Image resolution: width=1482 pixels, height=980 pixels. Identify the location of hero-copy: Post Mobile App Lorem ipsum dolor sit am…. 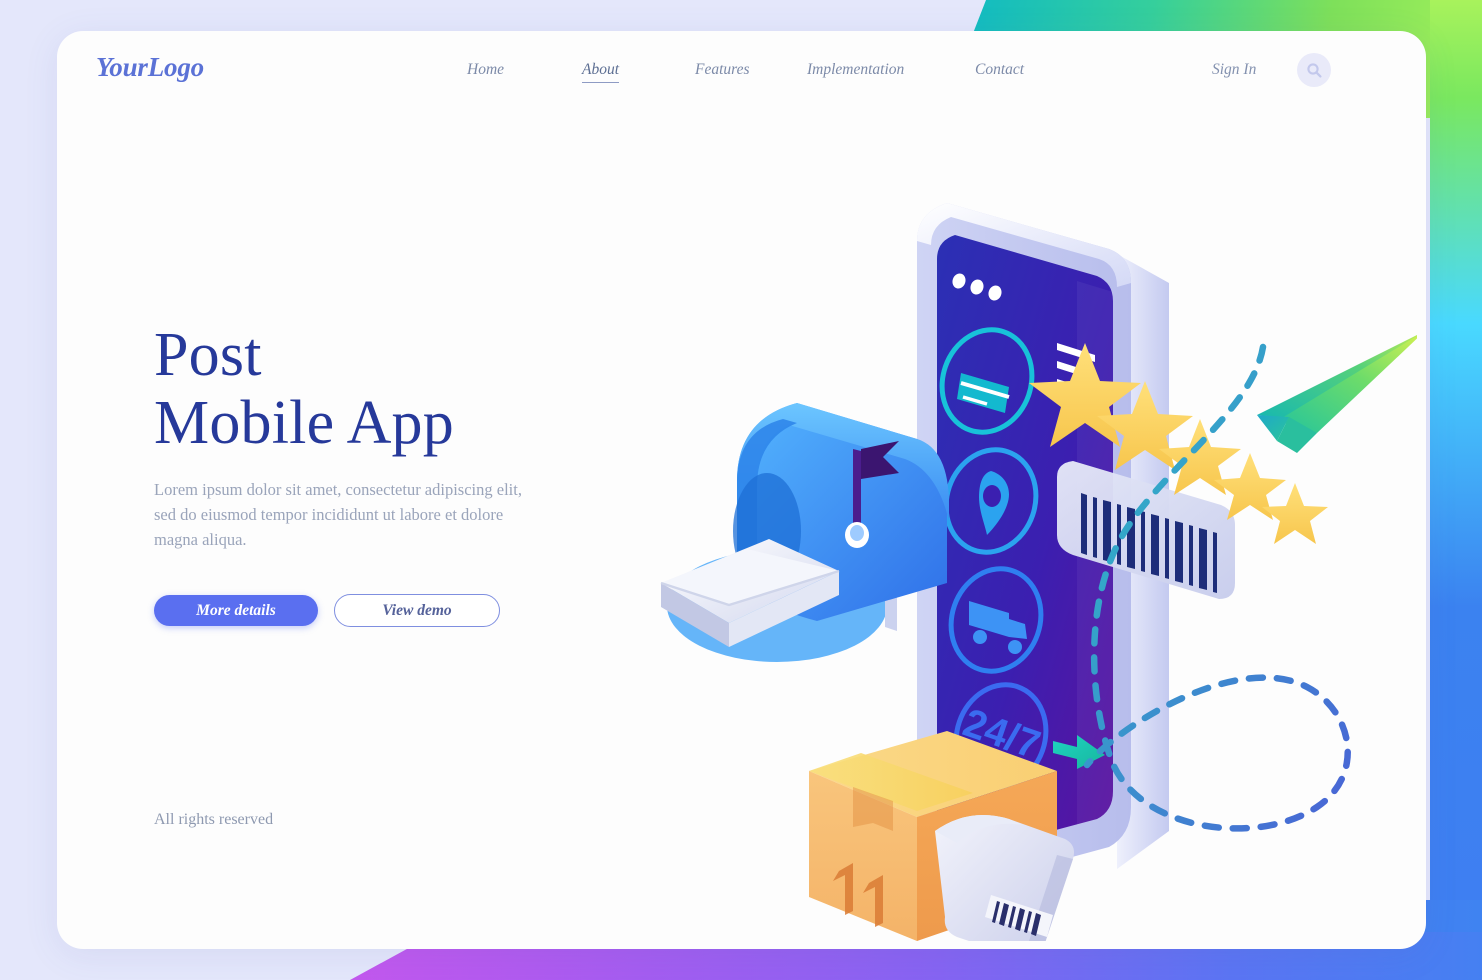
(394, 436).